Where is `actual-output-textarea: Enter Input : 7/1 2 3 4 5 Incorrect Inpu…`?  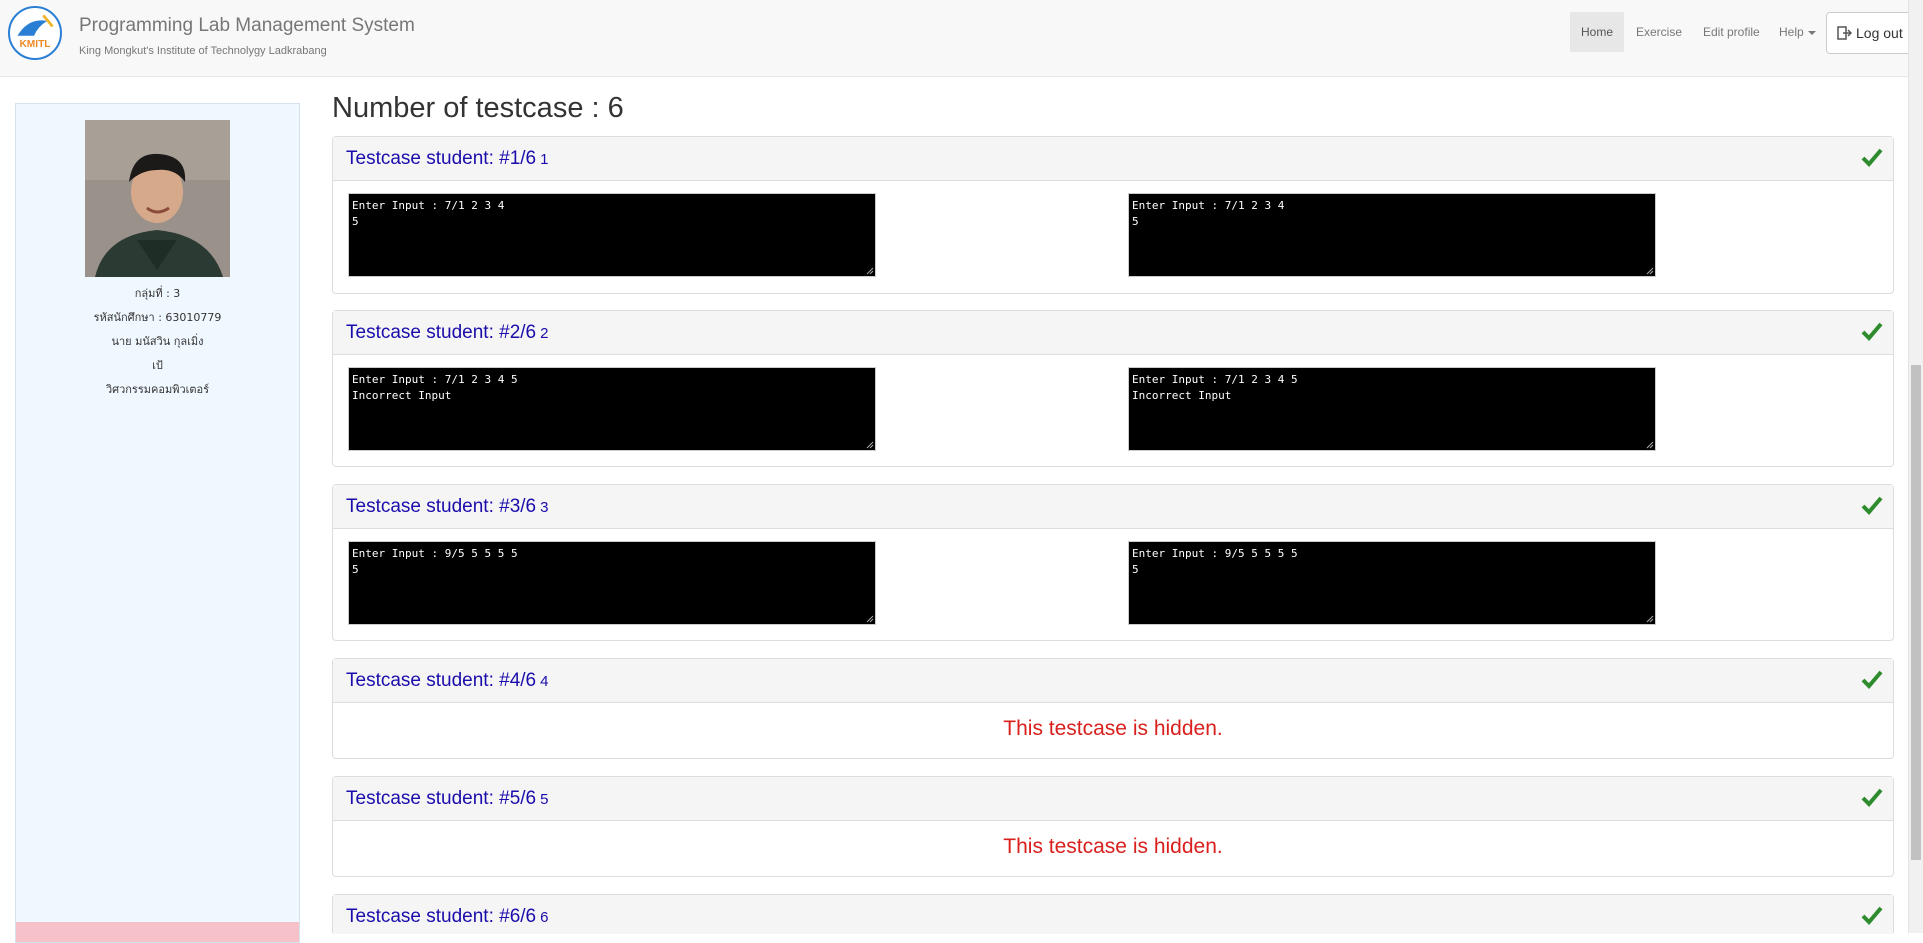
actual-output-textarea: Enter Input : 7/1 2 3 4 5 Incorrect Inpu… is located at coordinates (1392, 409).